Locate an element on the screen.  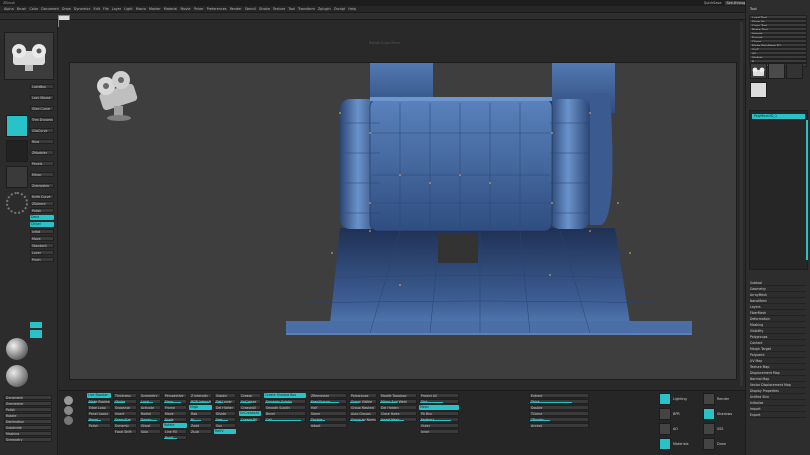
slider-make-boolean-mesh: Make Boolean Mesh is located at coordinates (99, 401).